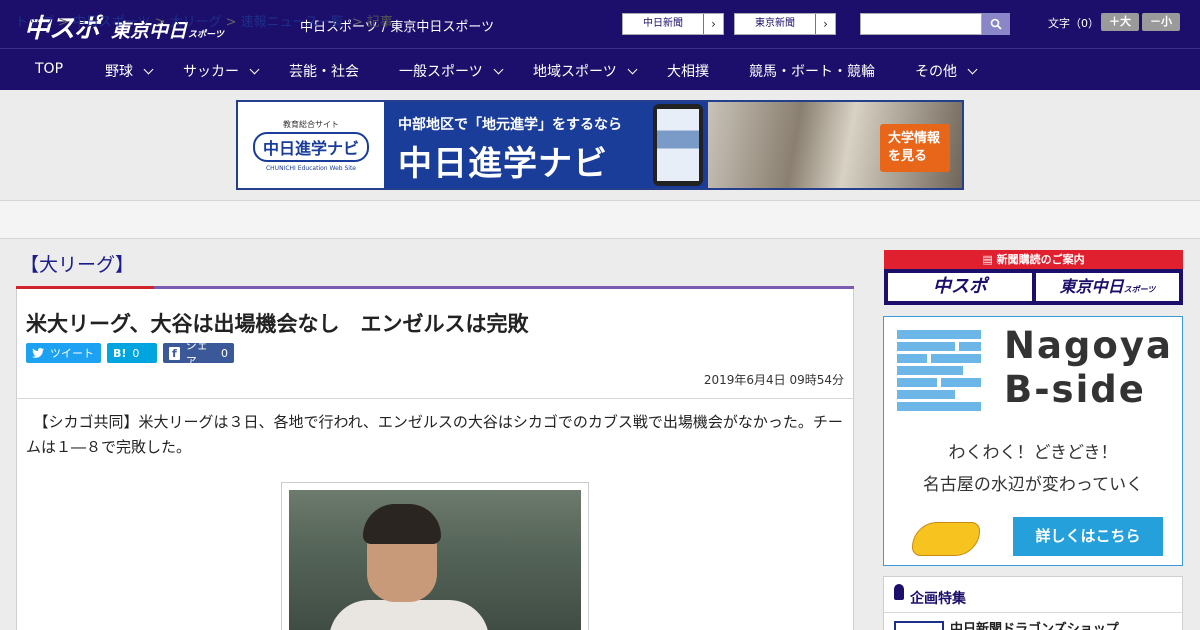 The height and width of the screenshot is (630, 1200). I want to click on nav-racing: 競馬・ボート・競輪, so click(812, 71).